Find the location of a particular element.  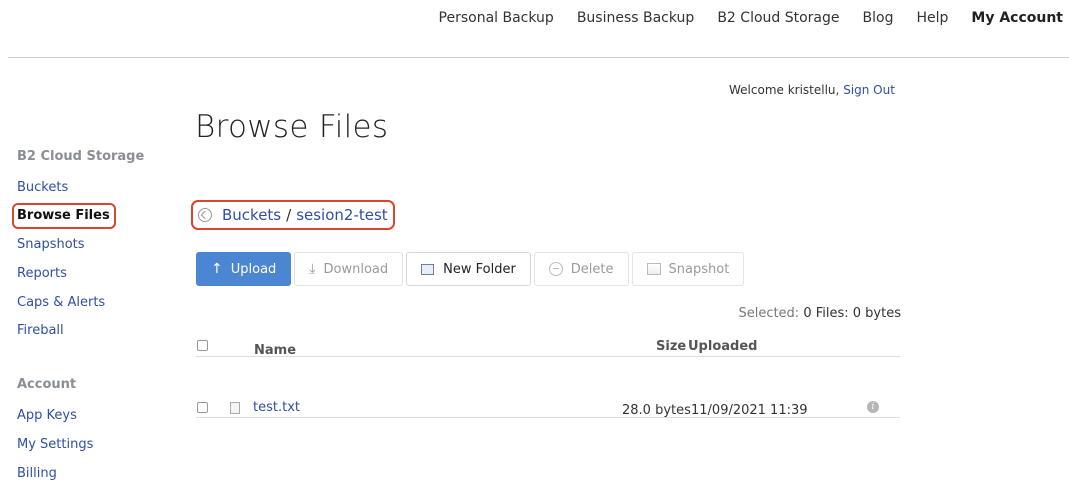

welcome-message: Welcome kristellu, Sign Out is located at coordinates (812, 90).